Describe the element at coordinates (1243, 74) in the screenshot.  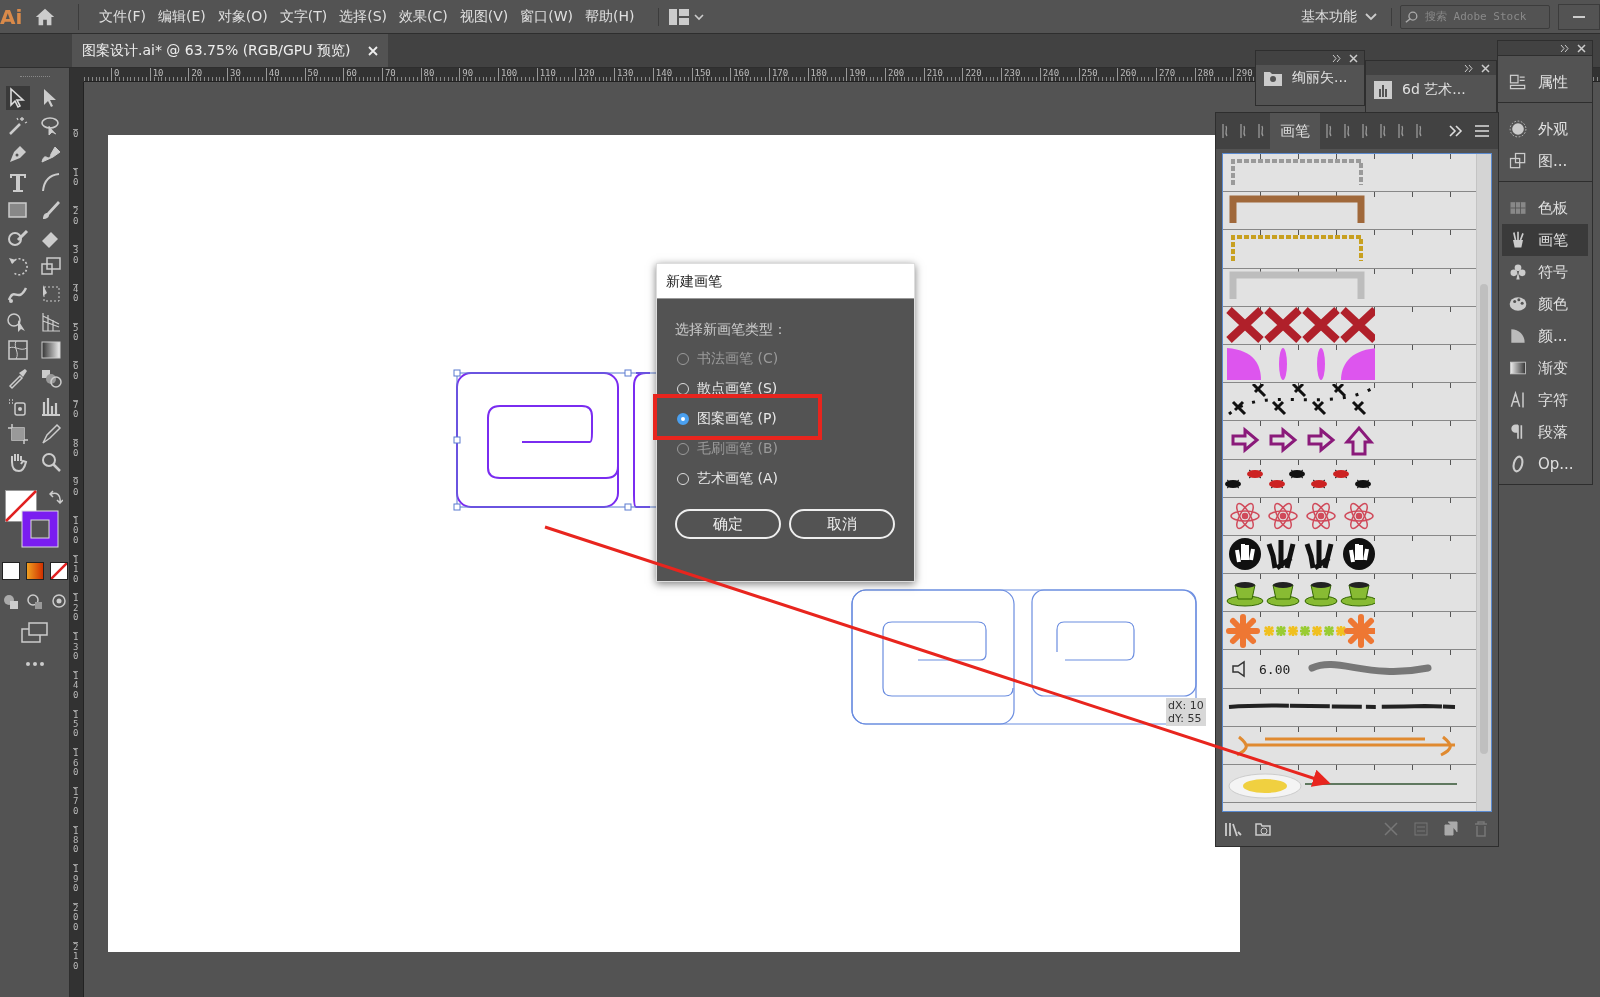
I see `ruler-label: 290` at that location.